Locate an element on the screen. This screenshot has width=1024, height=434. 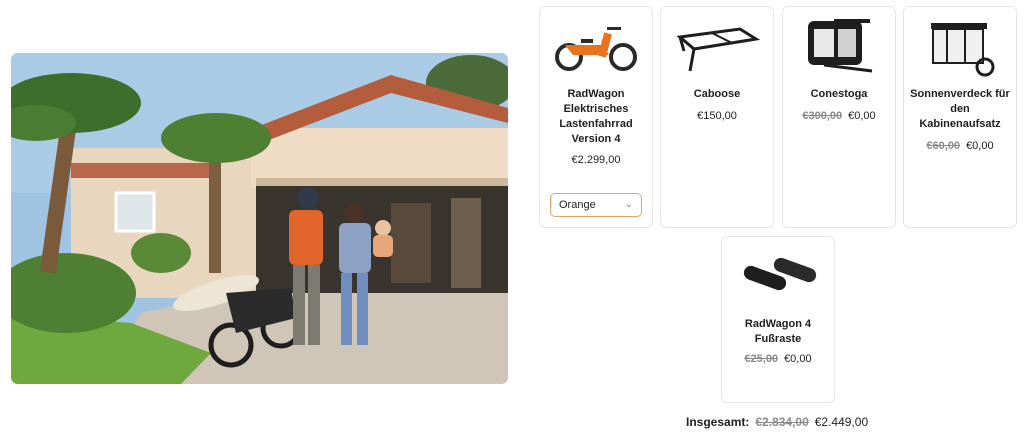
product-card-conestoga: Conestoga €300,00 €0,00 is located at coordinates (839, 117).